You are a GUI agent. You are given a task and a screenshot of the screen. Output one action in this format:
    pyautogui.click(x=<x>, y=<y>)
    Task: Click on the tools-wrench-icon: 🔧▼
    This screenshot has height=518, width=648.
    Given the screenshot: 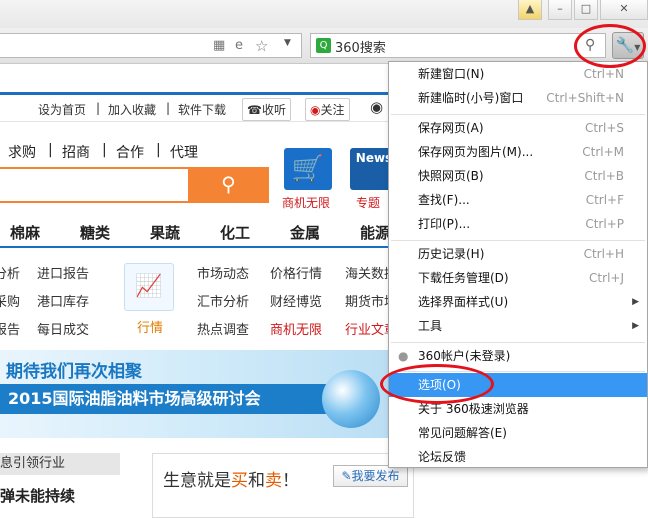 What is the action you would take?
    pyautogui.click(x=628, y=45)
    